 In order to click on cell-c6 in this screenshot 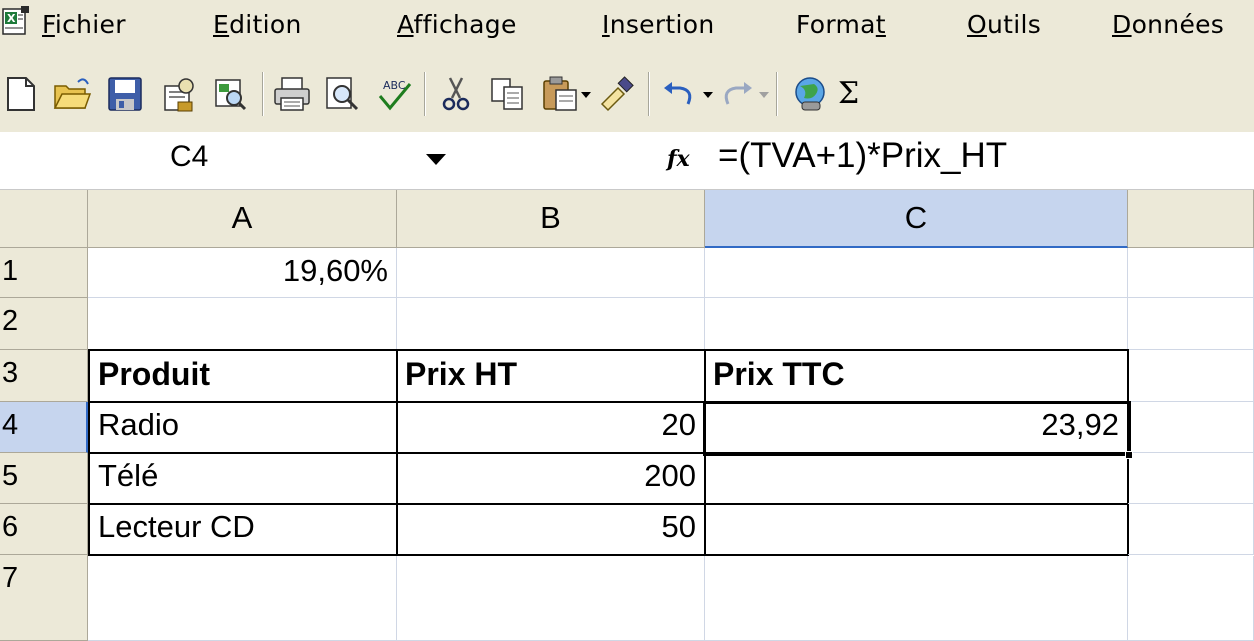, I will do `click(917, 530)`.